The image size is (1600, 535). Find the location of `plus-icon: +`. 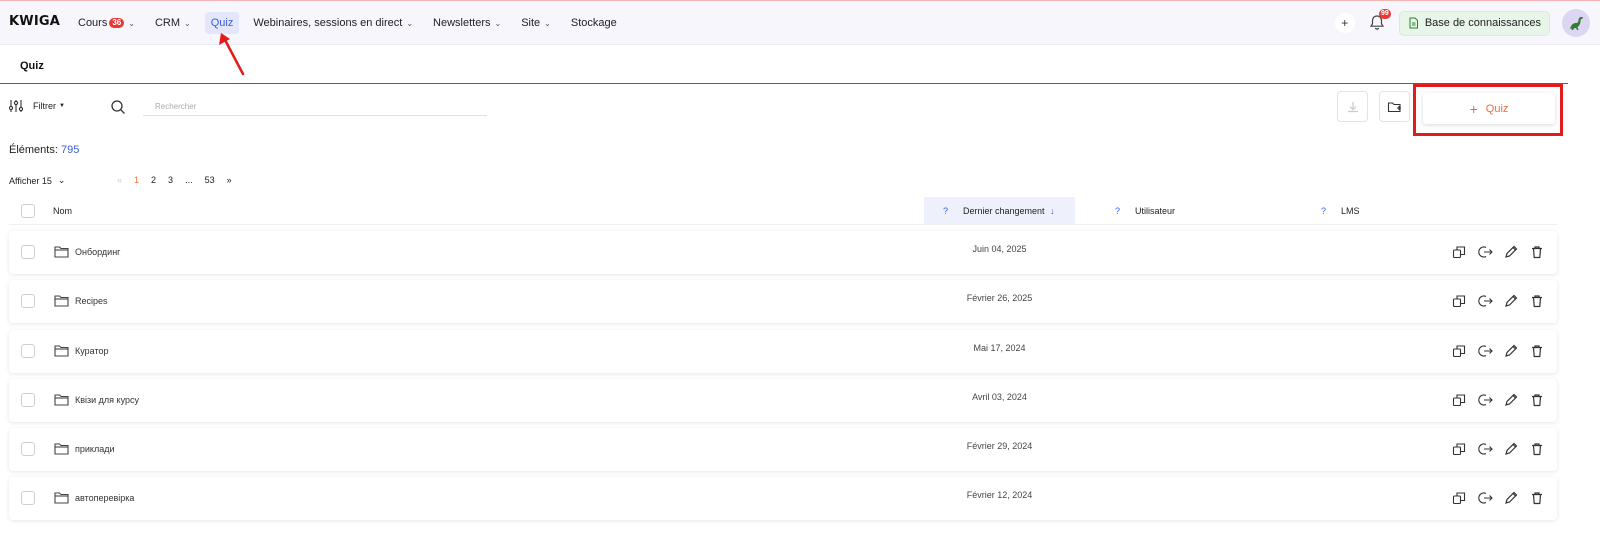

plus-icon: + is located at coordinates (1473, 108).